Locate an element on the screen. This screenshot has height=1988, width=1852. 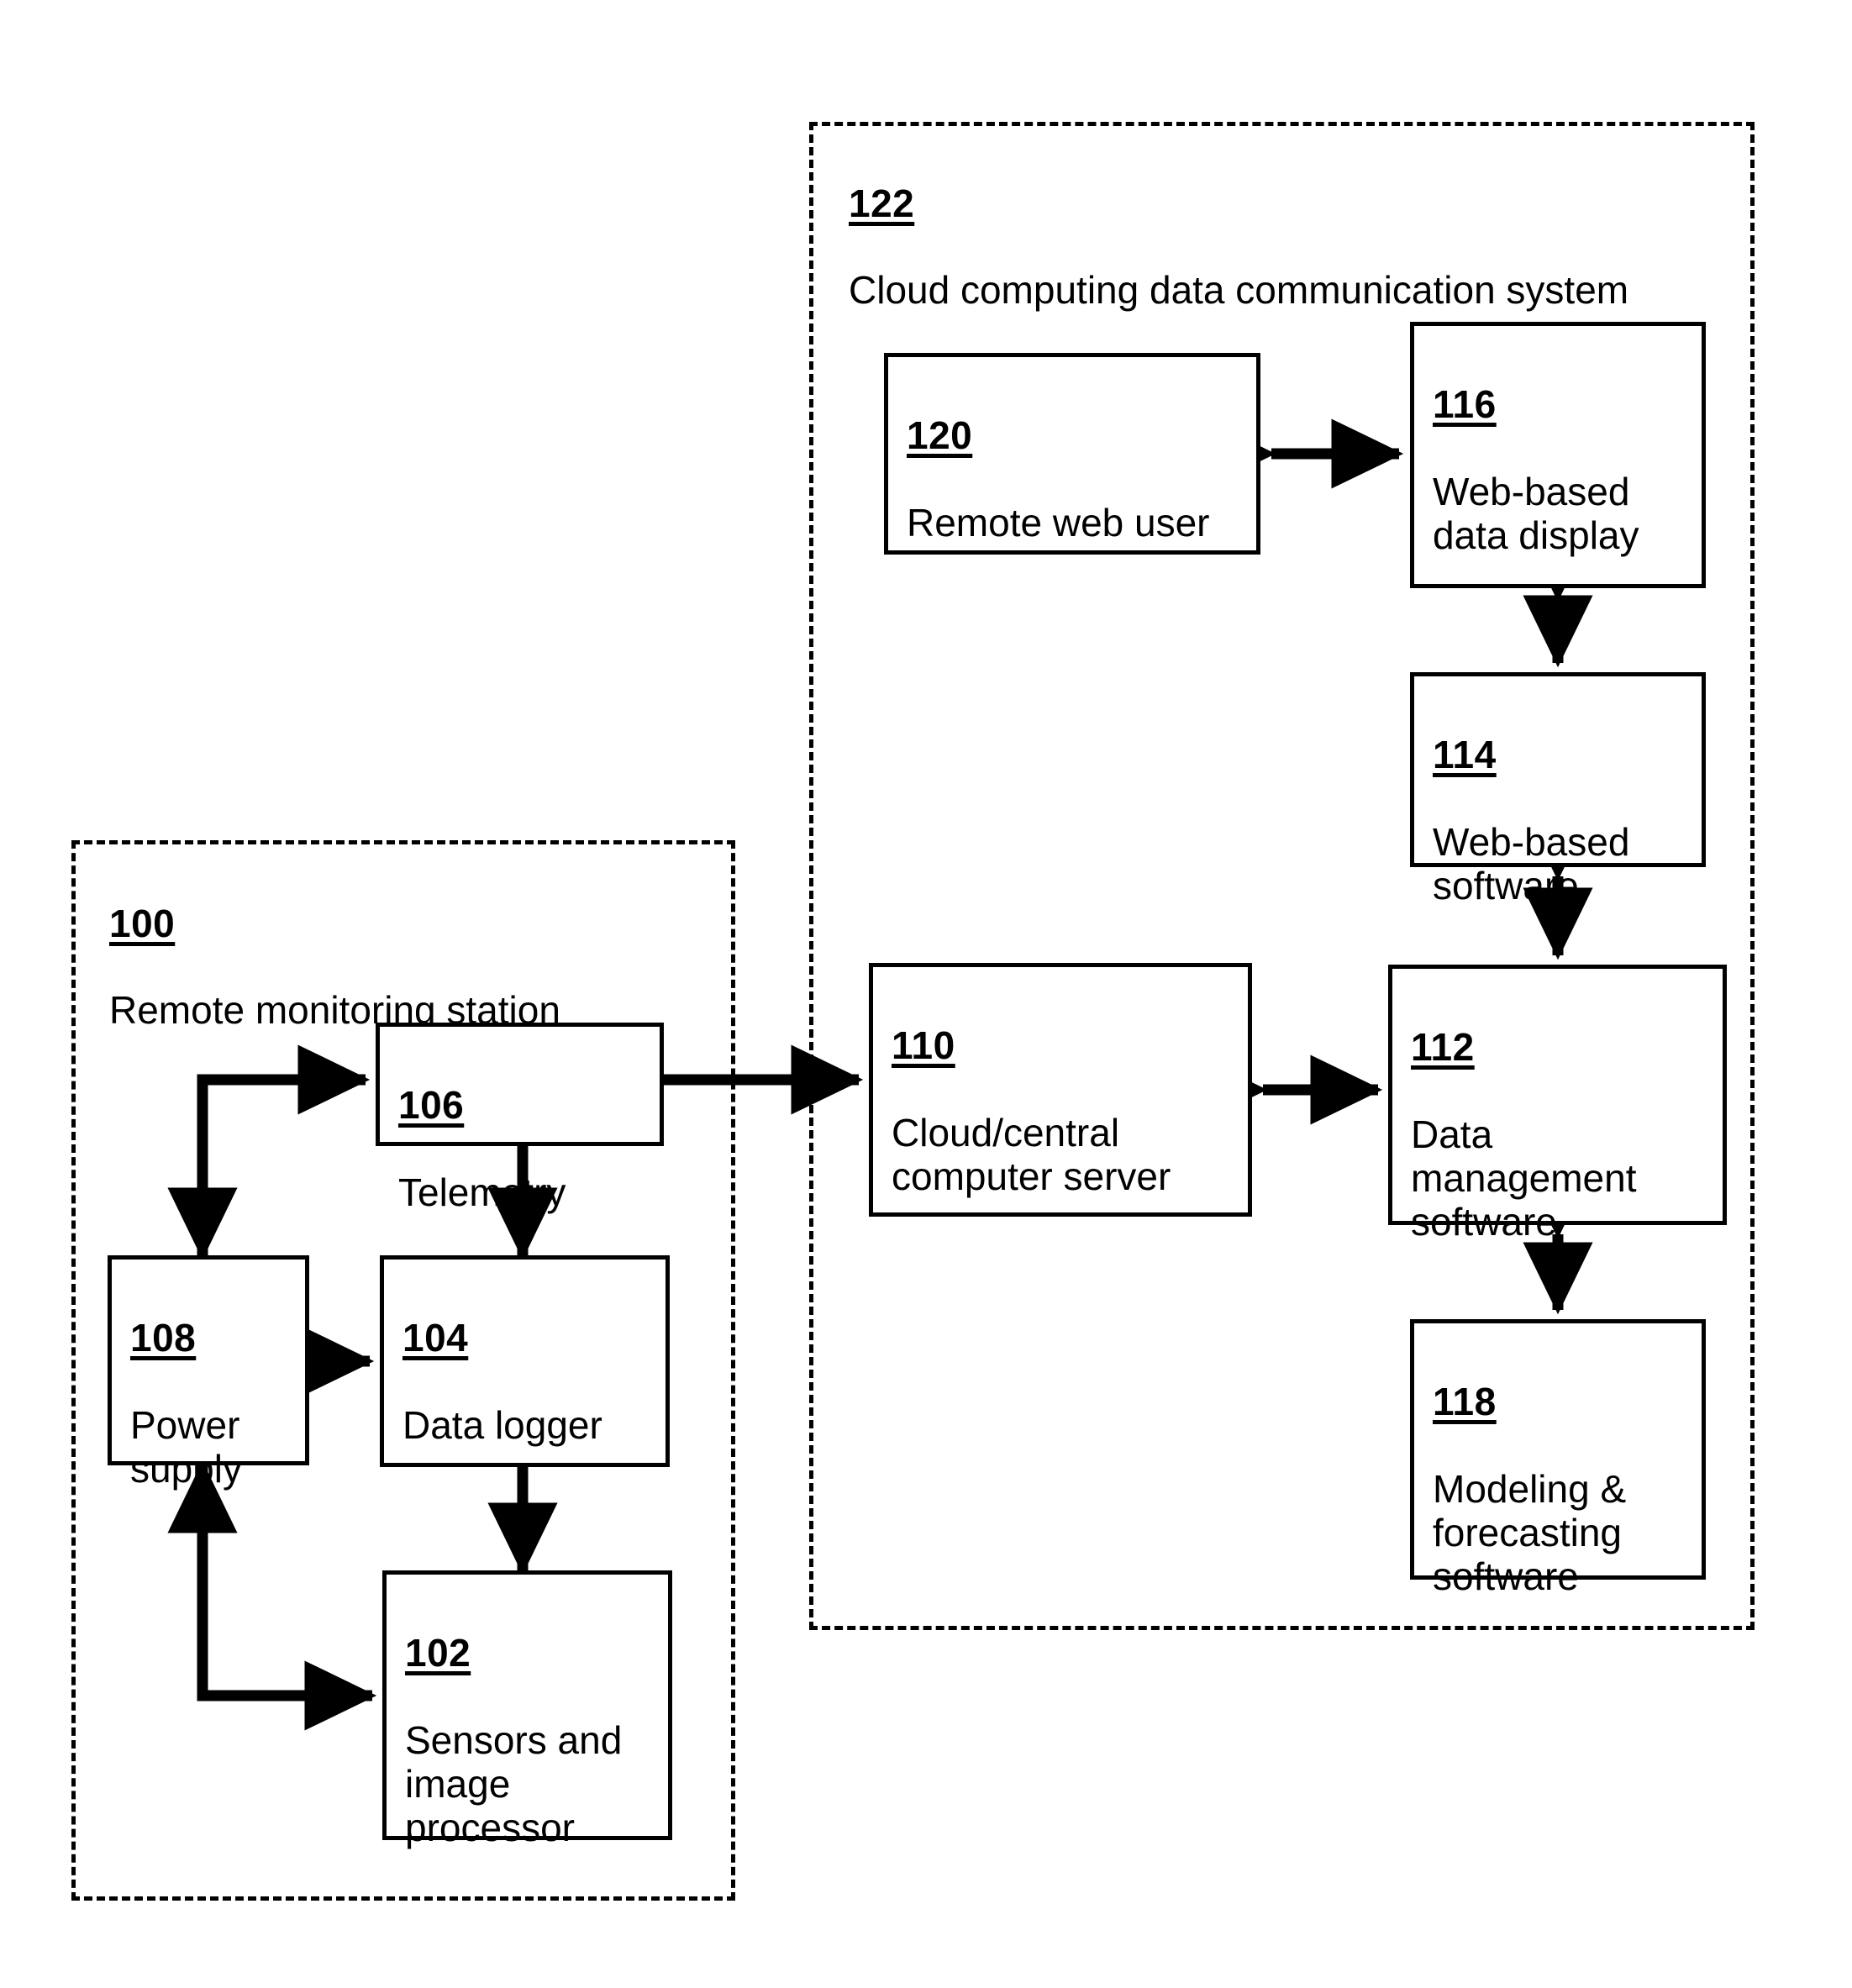
node-ref-102: 102 is located at coordinates (438, 1652).